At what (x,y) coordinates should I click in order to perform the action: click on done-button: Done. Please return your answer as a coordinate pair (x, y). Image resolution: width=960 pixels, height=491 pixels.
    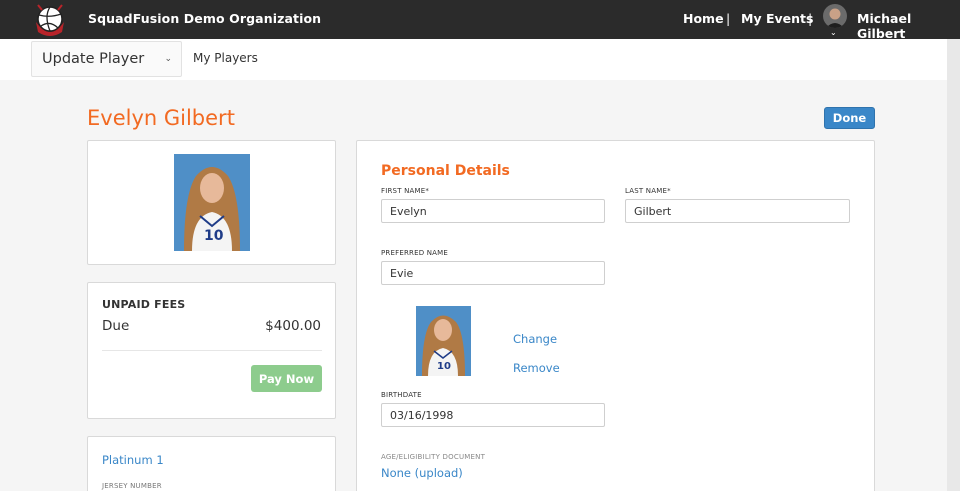
    Looking at the image, I should click on (849, 118).